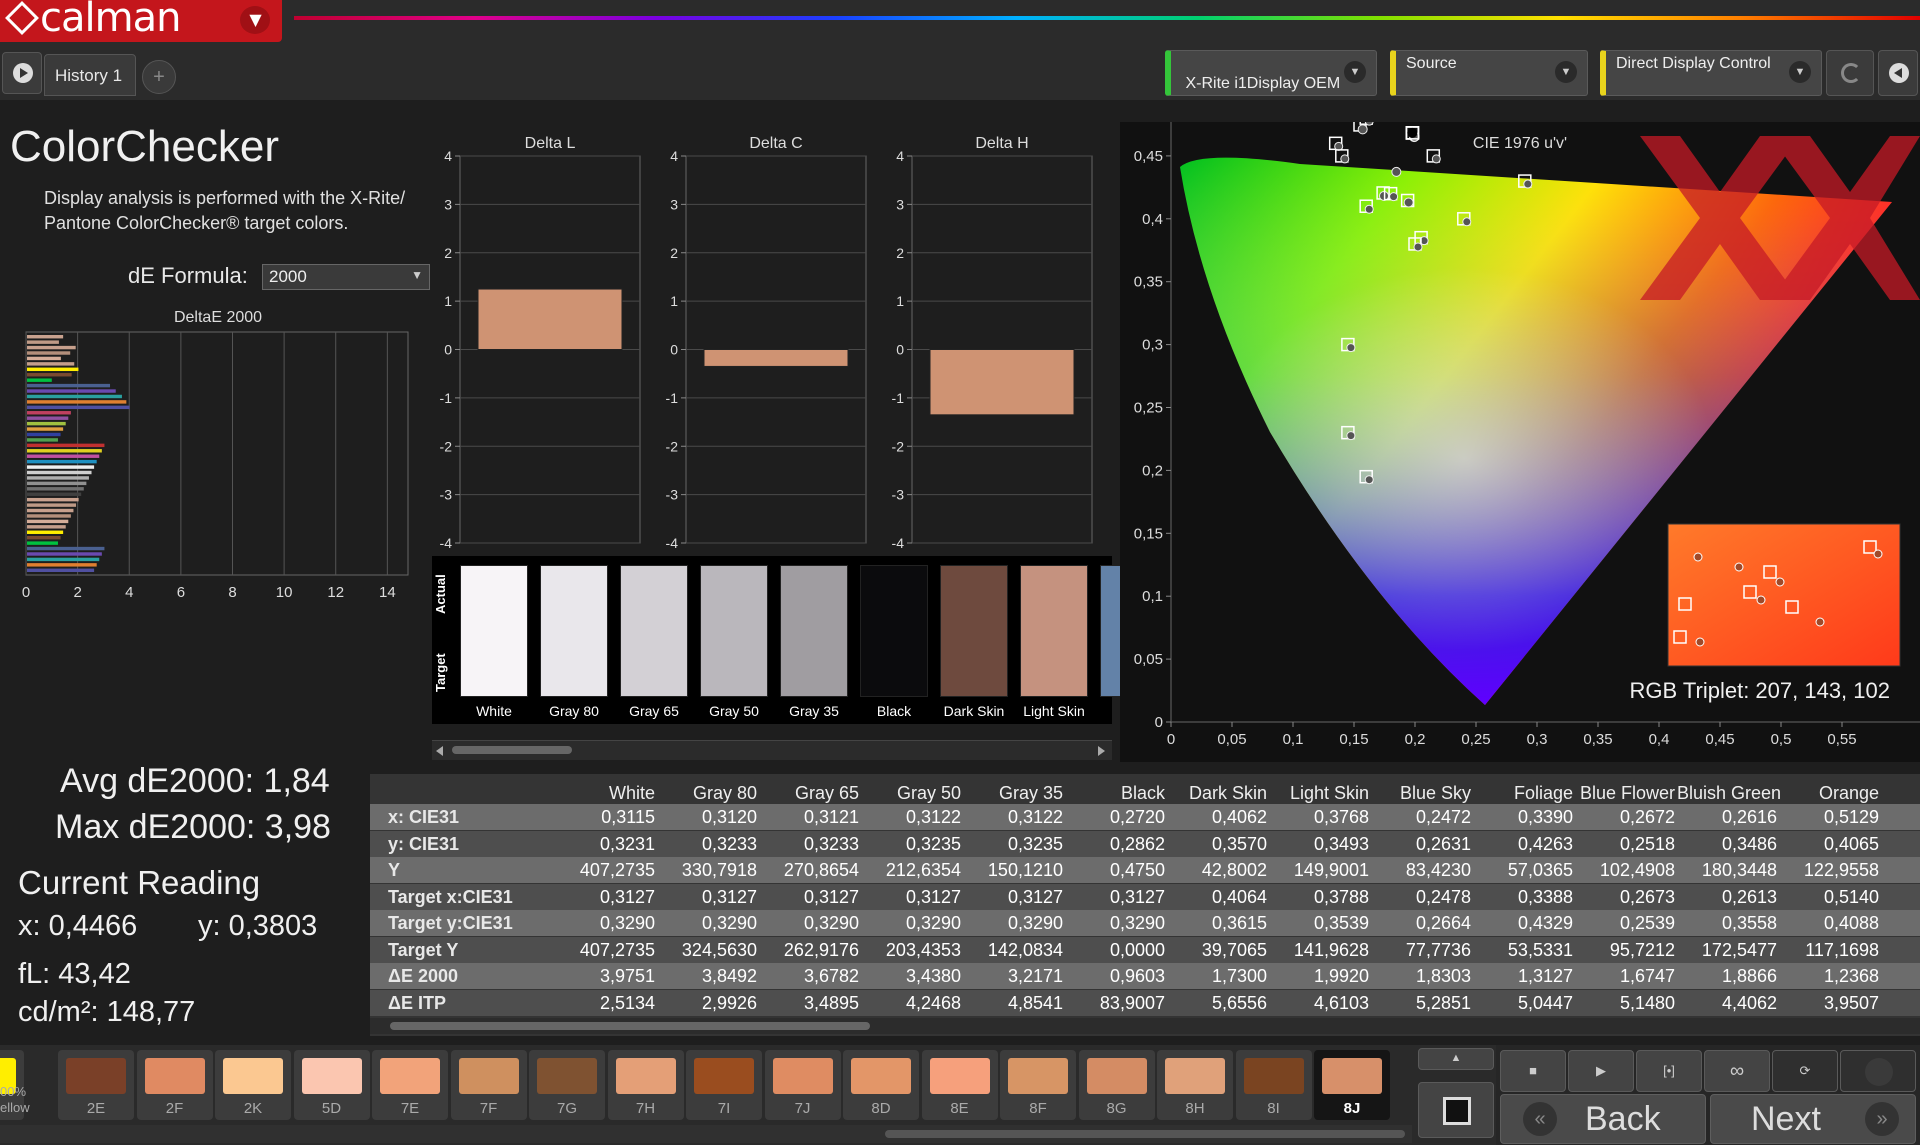  Describe the element at coordinates (881, 1085) in the screenshot. I see `chip-8d: 8D` at that location.